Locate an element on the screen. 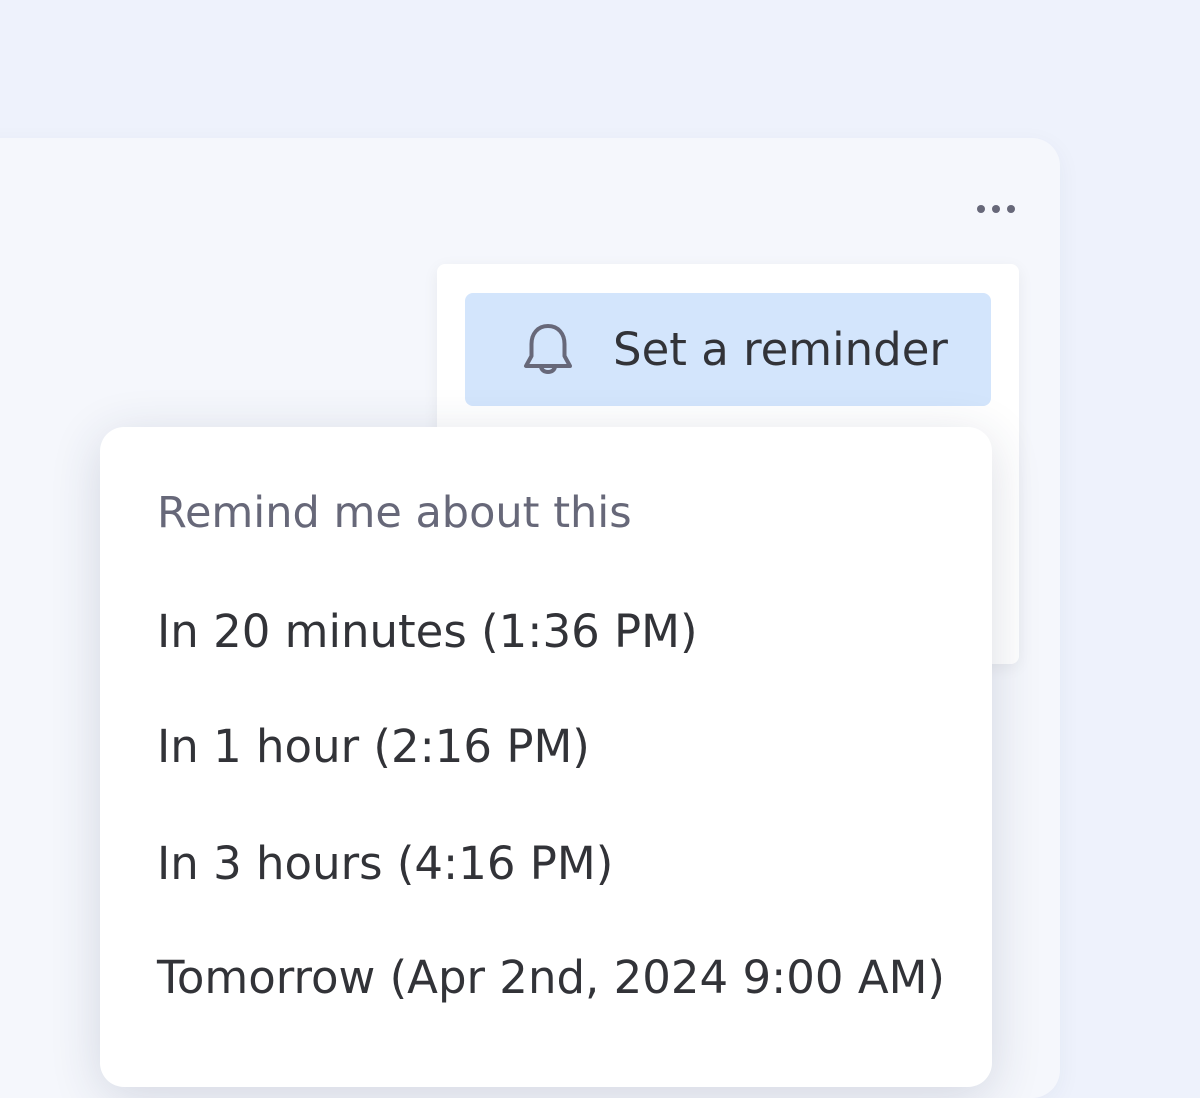  reminder-option-1-hour: In 1 hour (2:16 PM) is located at coordinates (373, 747).